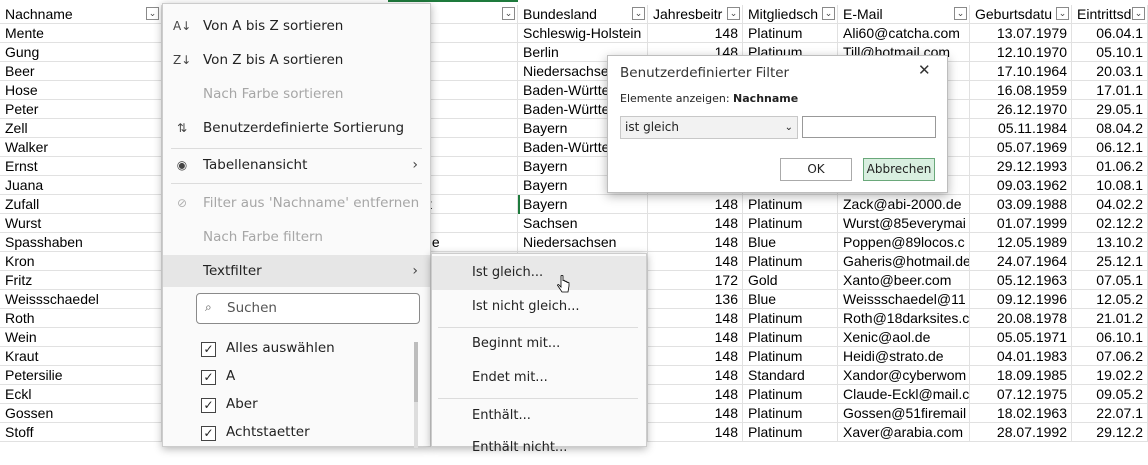 This screenshot has width=1148, height=465. What do you see at coordinates (81, 432) in the screenshot?
I see `cell-nachname: Stoff` at bounding box center [81, 432].